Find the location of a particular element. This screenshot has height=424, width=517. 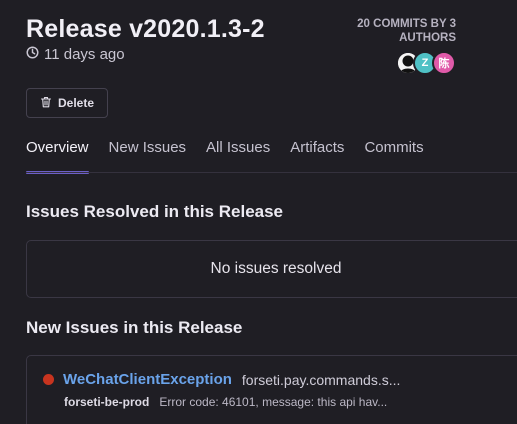

resolved-issues-heading: Issues Resolved in this Release is located at coordinates (155, 211).